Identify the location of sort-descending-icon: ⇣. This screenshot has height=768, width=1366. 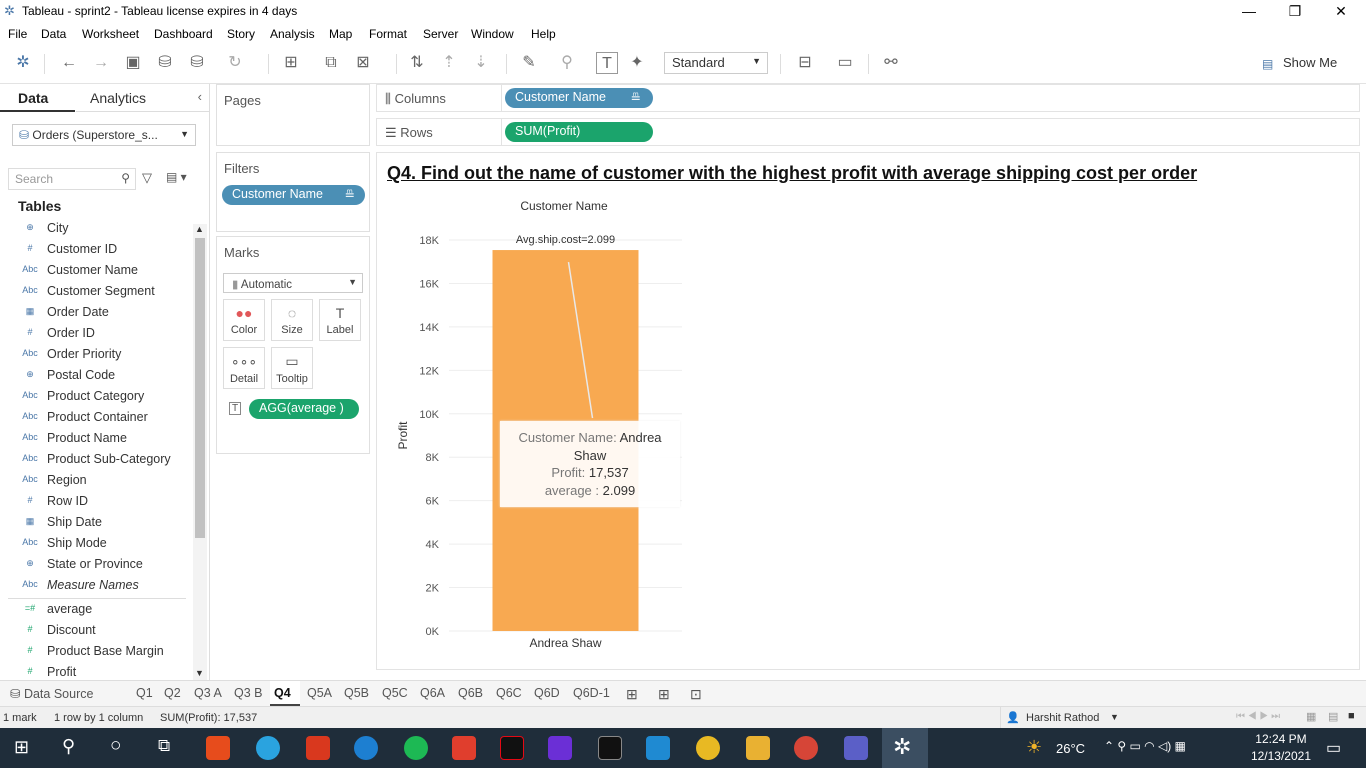
(481, 63).